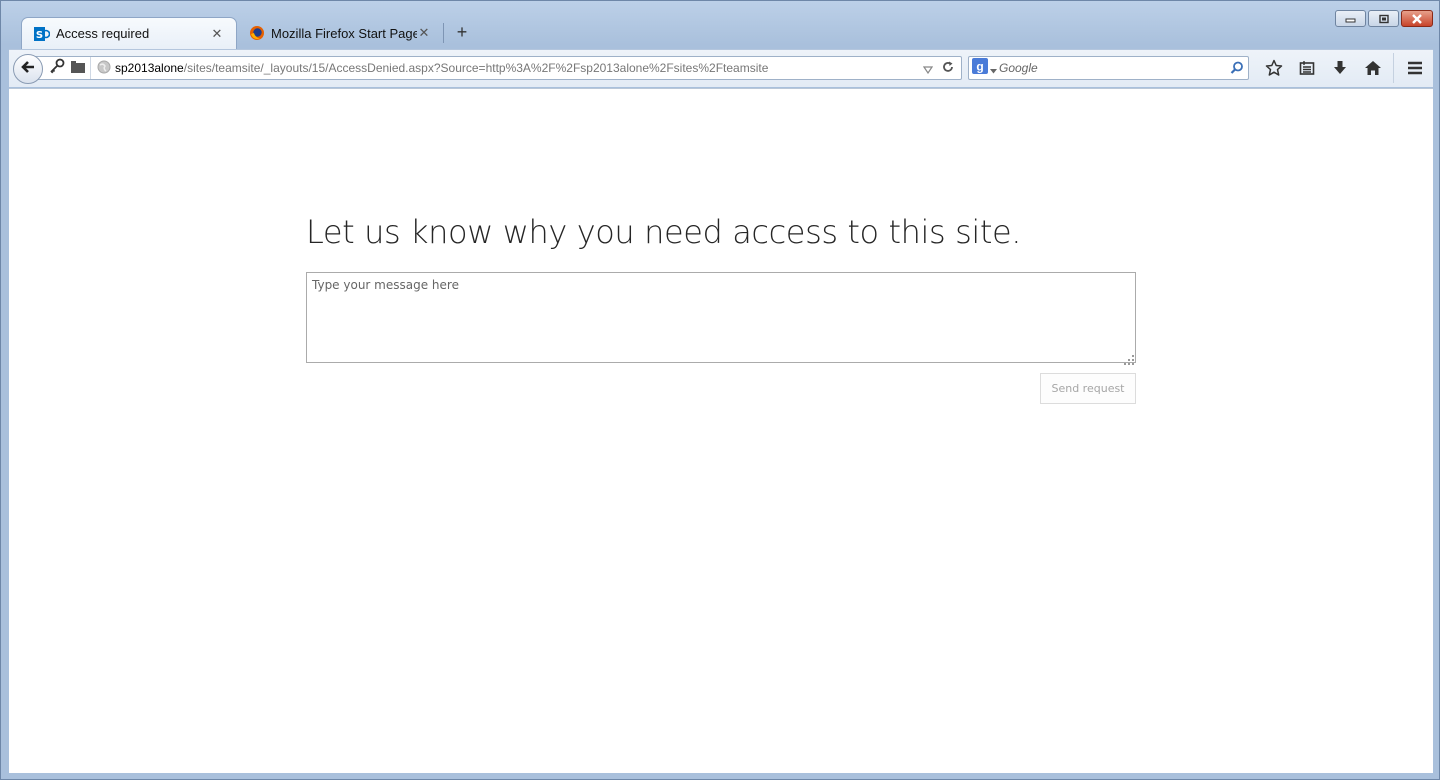  I want to click on url-host: sp2013alone, so click(149, 68).